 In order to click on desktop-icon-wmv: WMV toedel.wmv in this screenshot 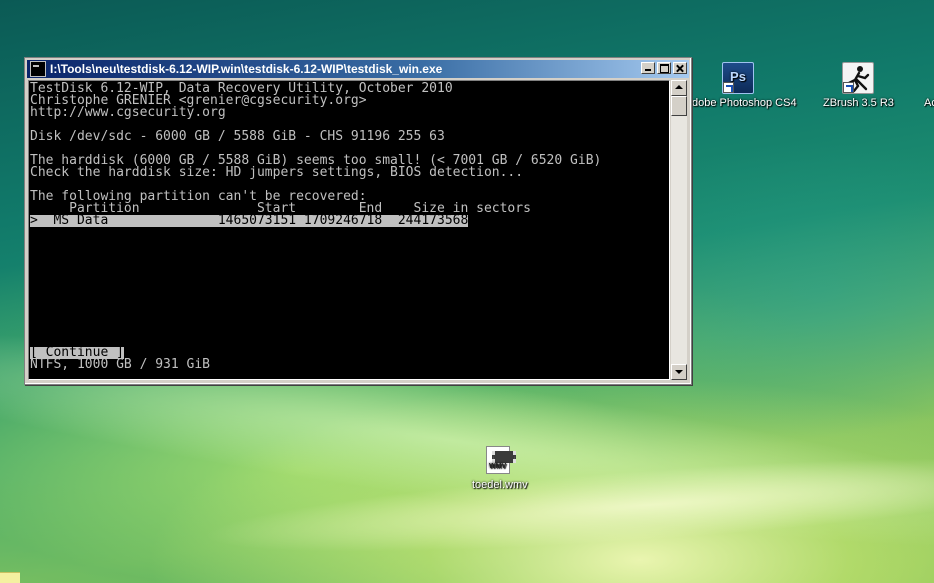, I will do `click(498, 470)`.